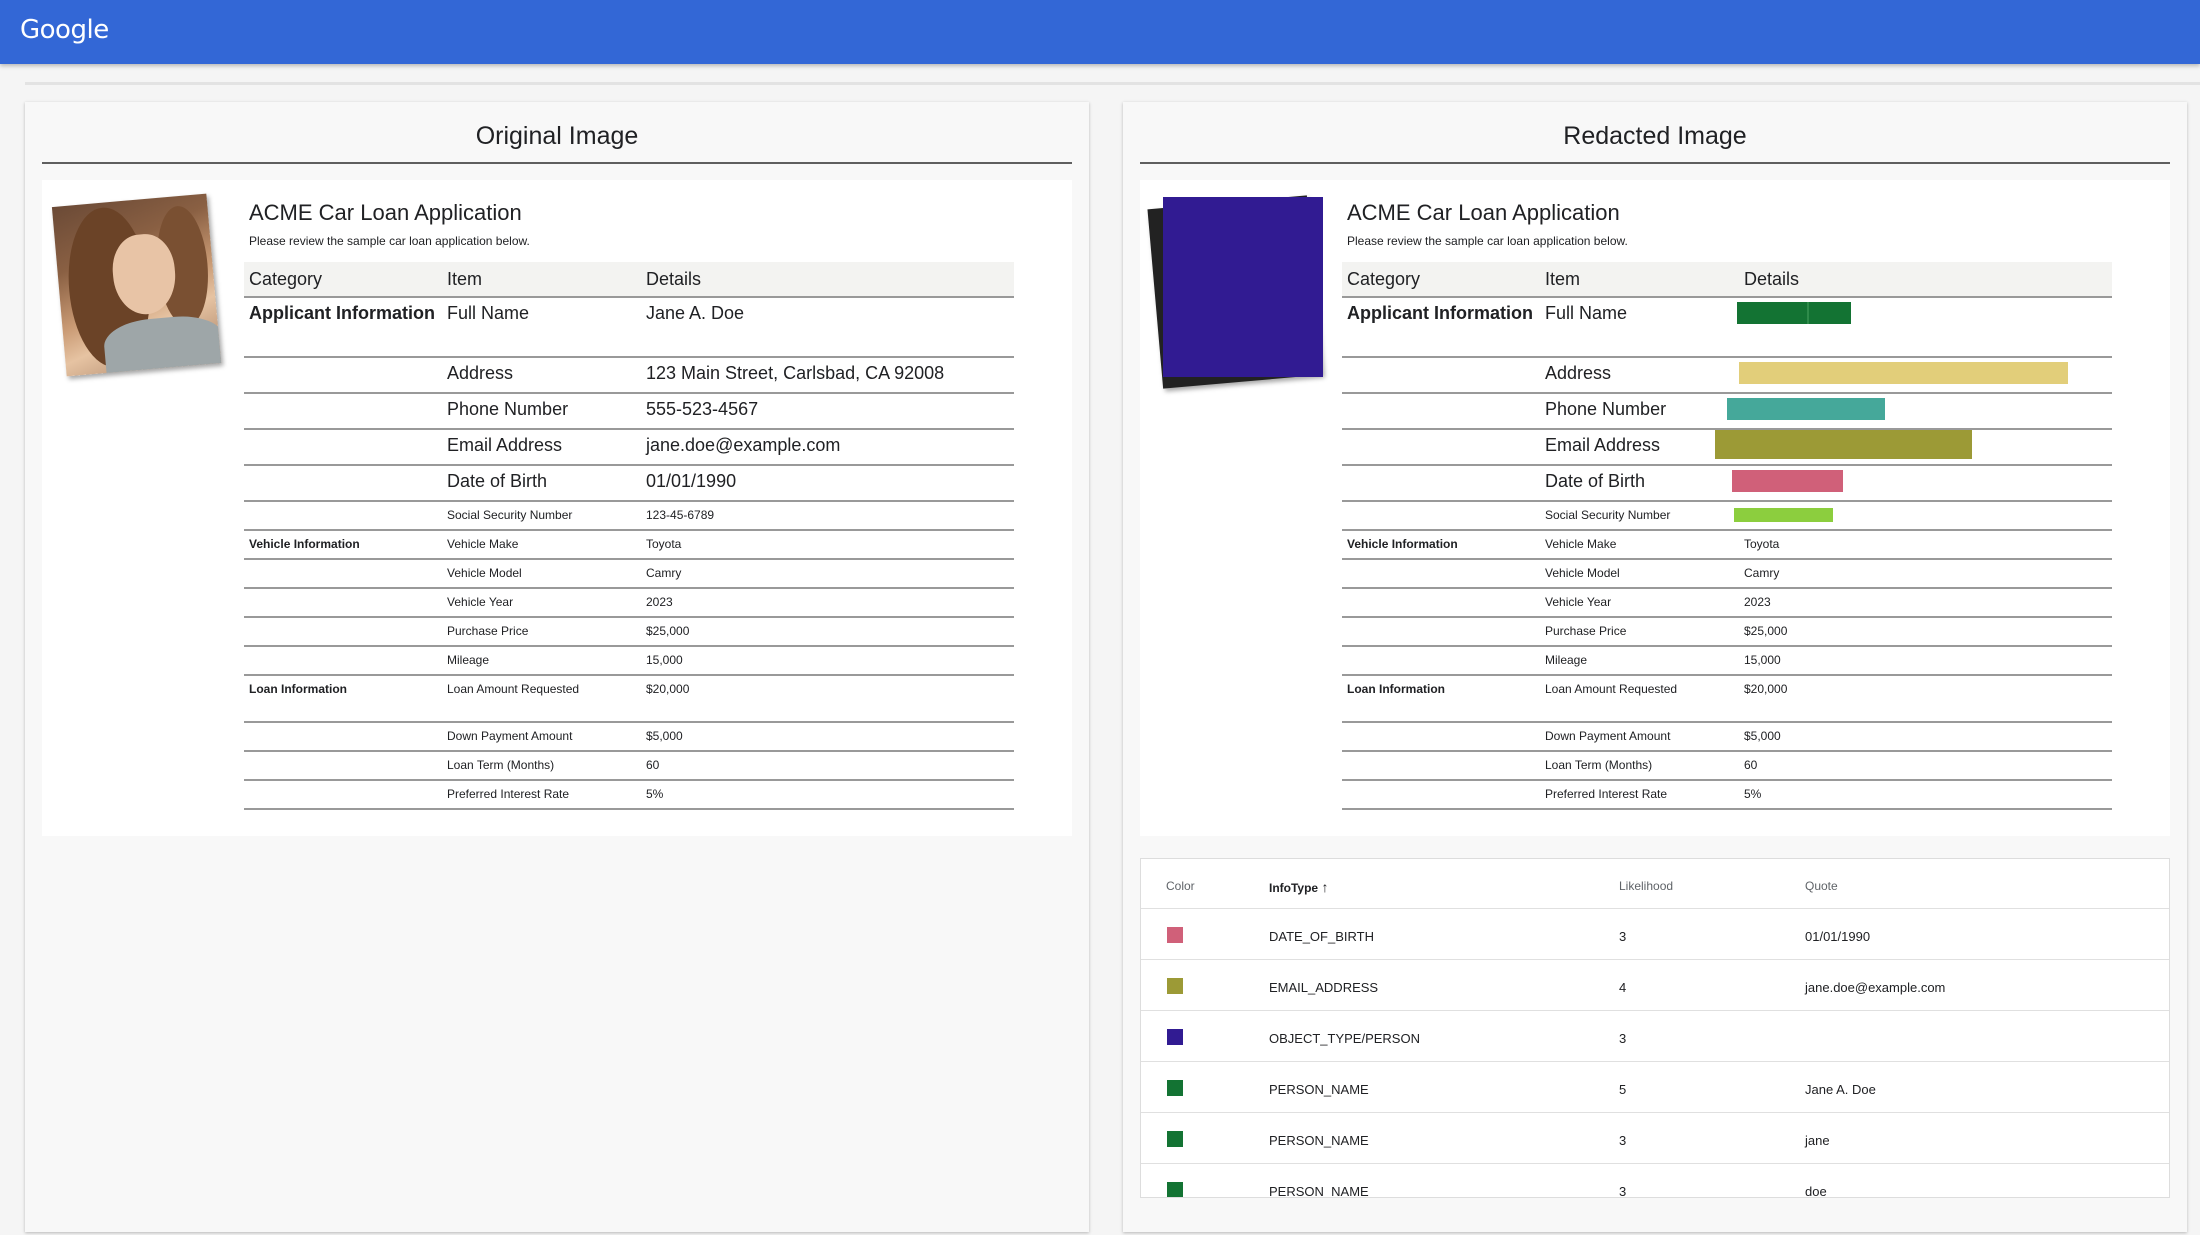 The width and height of the screenshot is (2200, 1235). What do you see at coordinates (1655, 1138) in the screenshot?
I see `finding-row: PERSON_NAME 3 jane` at bounding box center [1655, 1138].